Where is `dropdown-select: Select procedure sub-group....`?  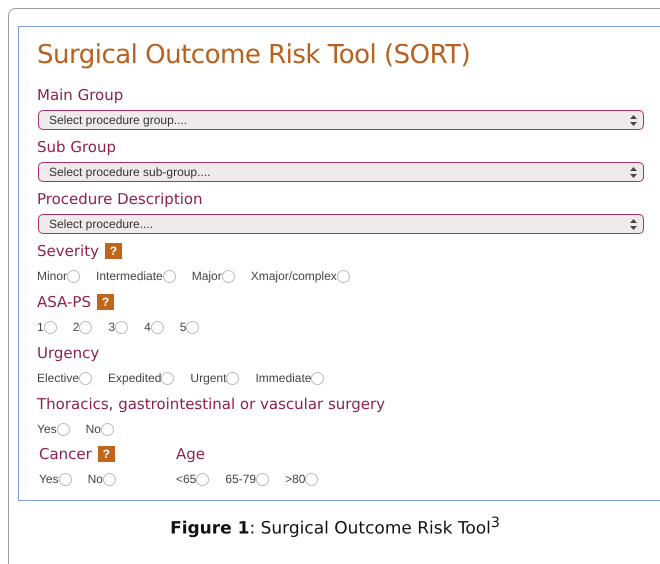 dropdown-select: Select procedure sub-group.... is located at coordinates (341, 172).